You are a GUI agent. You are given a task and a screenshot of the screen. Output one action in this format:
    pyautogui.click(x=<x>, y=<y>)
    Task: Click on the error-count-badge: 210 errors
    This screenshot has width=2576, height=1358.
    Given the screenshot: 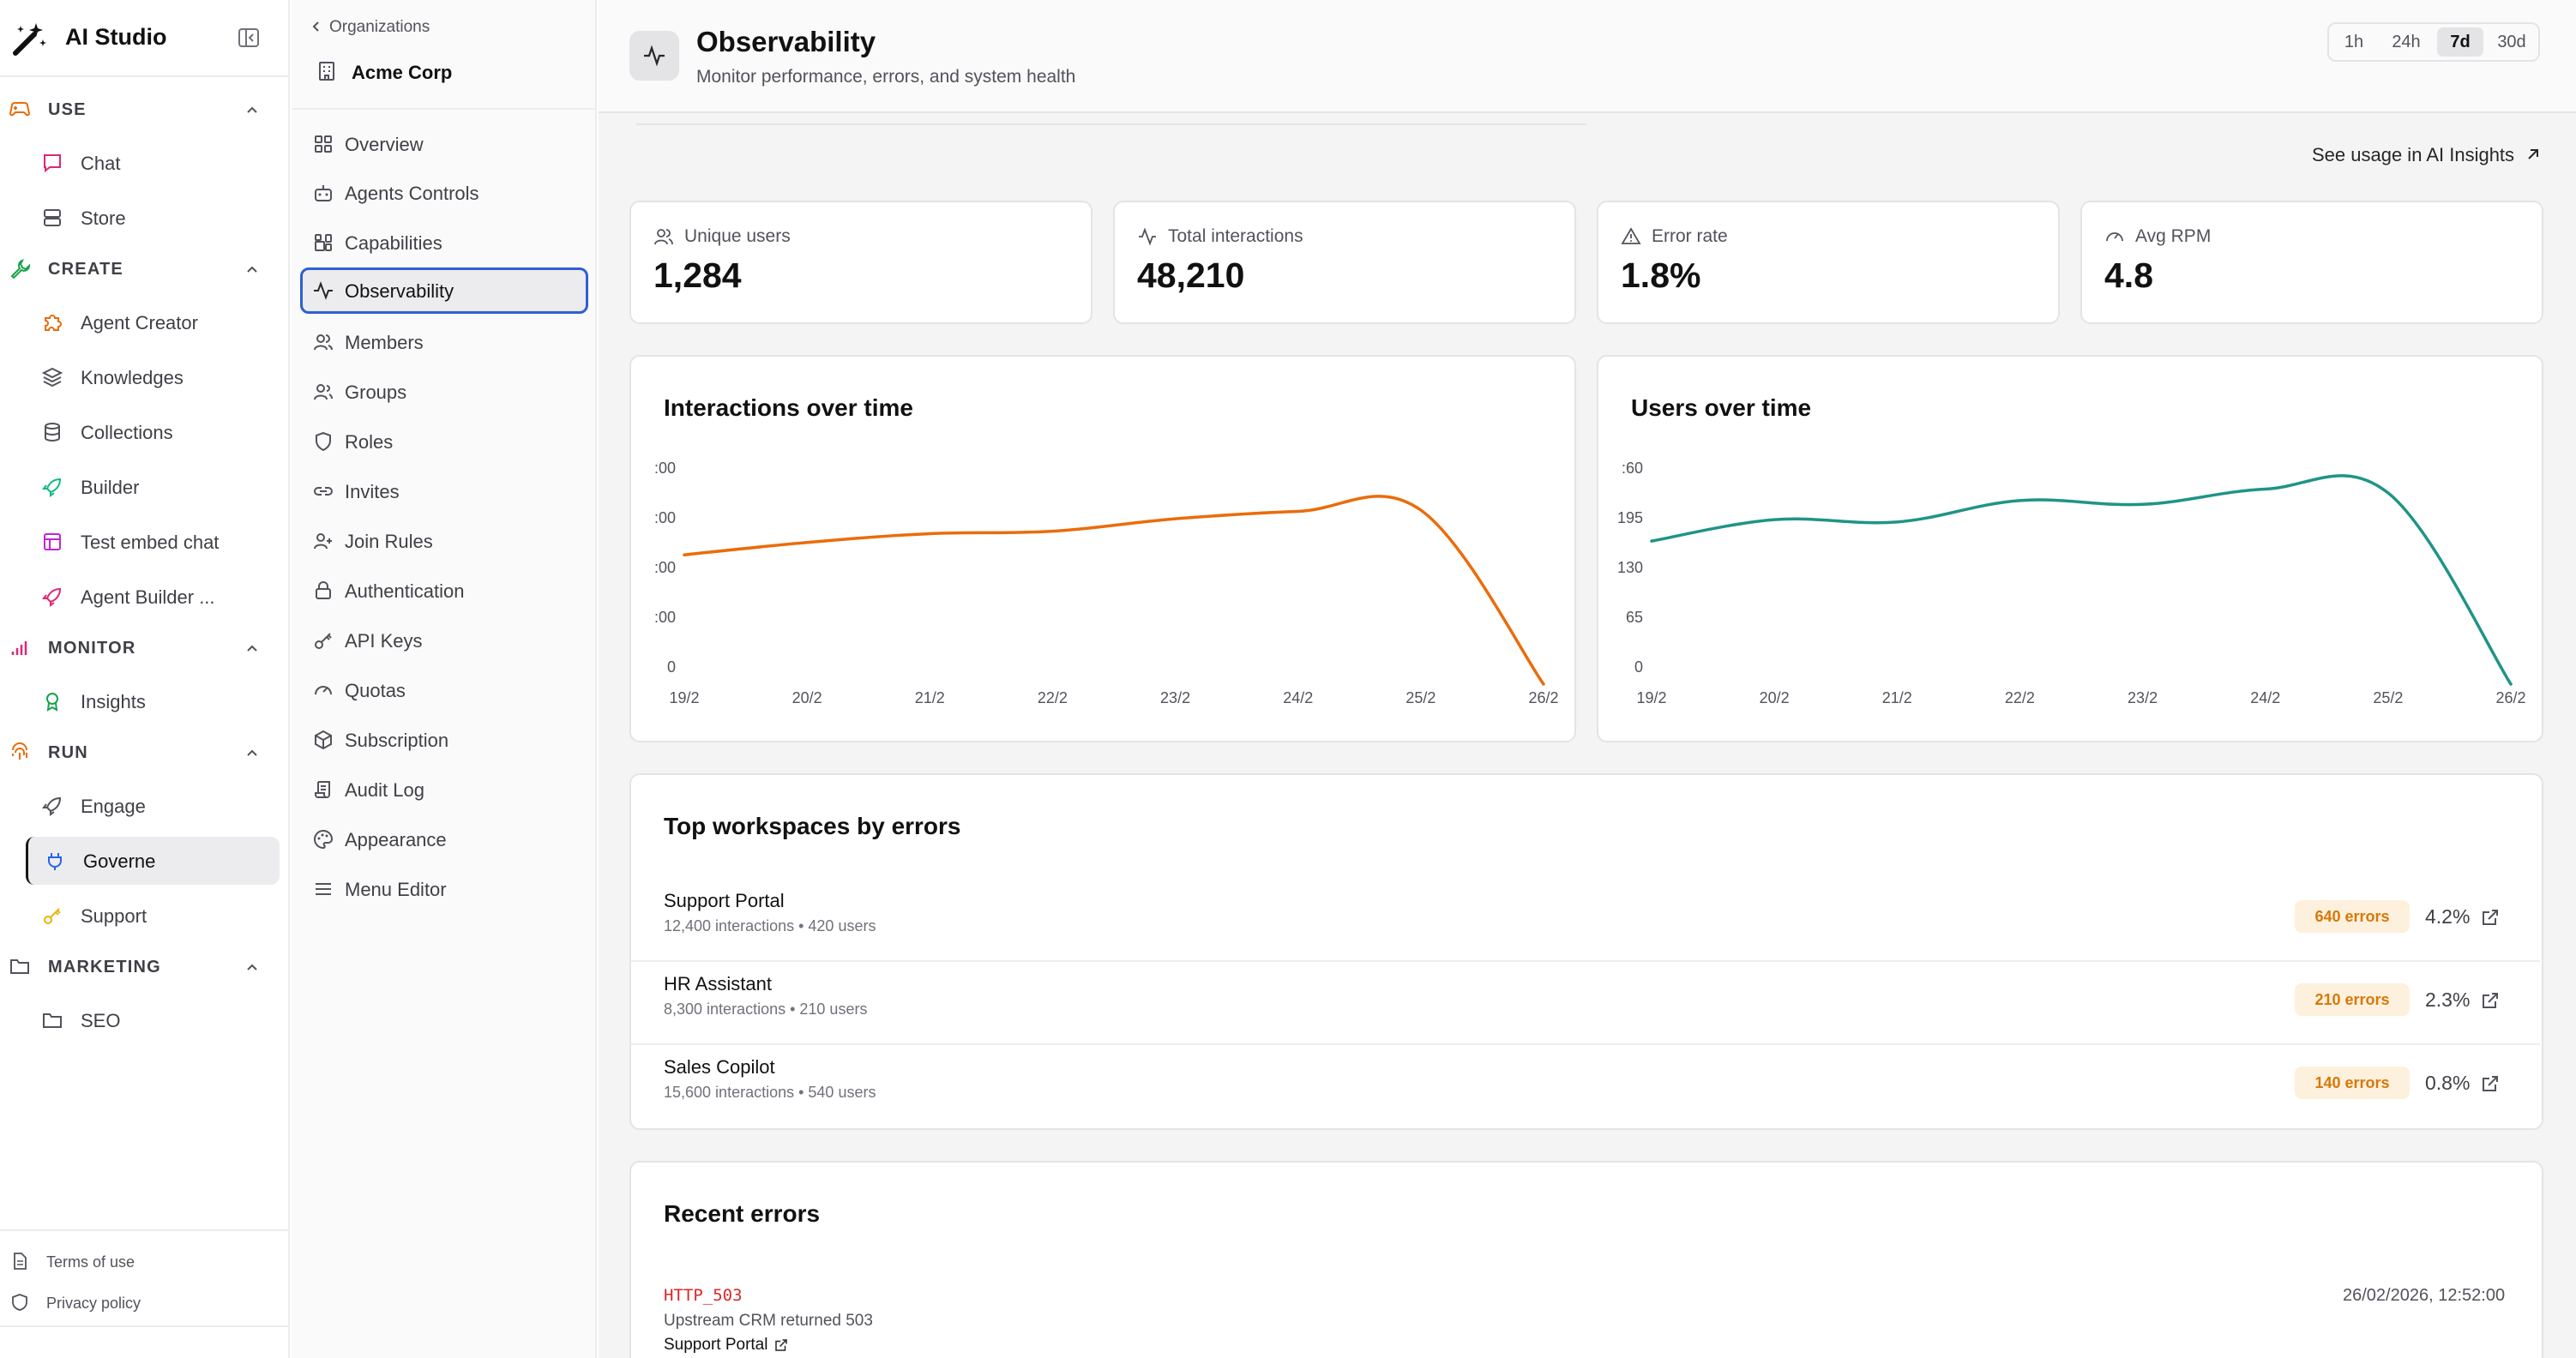 What is the action you would take?
    pyautogui.click(x=2352, y=1000)
    